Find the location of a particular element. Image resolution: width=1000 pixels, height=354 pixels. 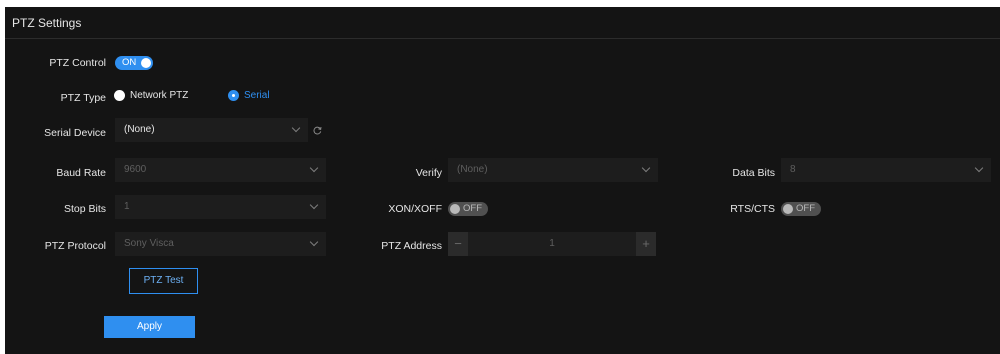

ptz-protocol-select: Sony Visca is located at coordinates (220, 244).